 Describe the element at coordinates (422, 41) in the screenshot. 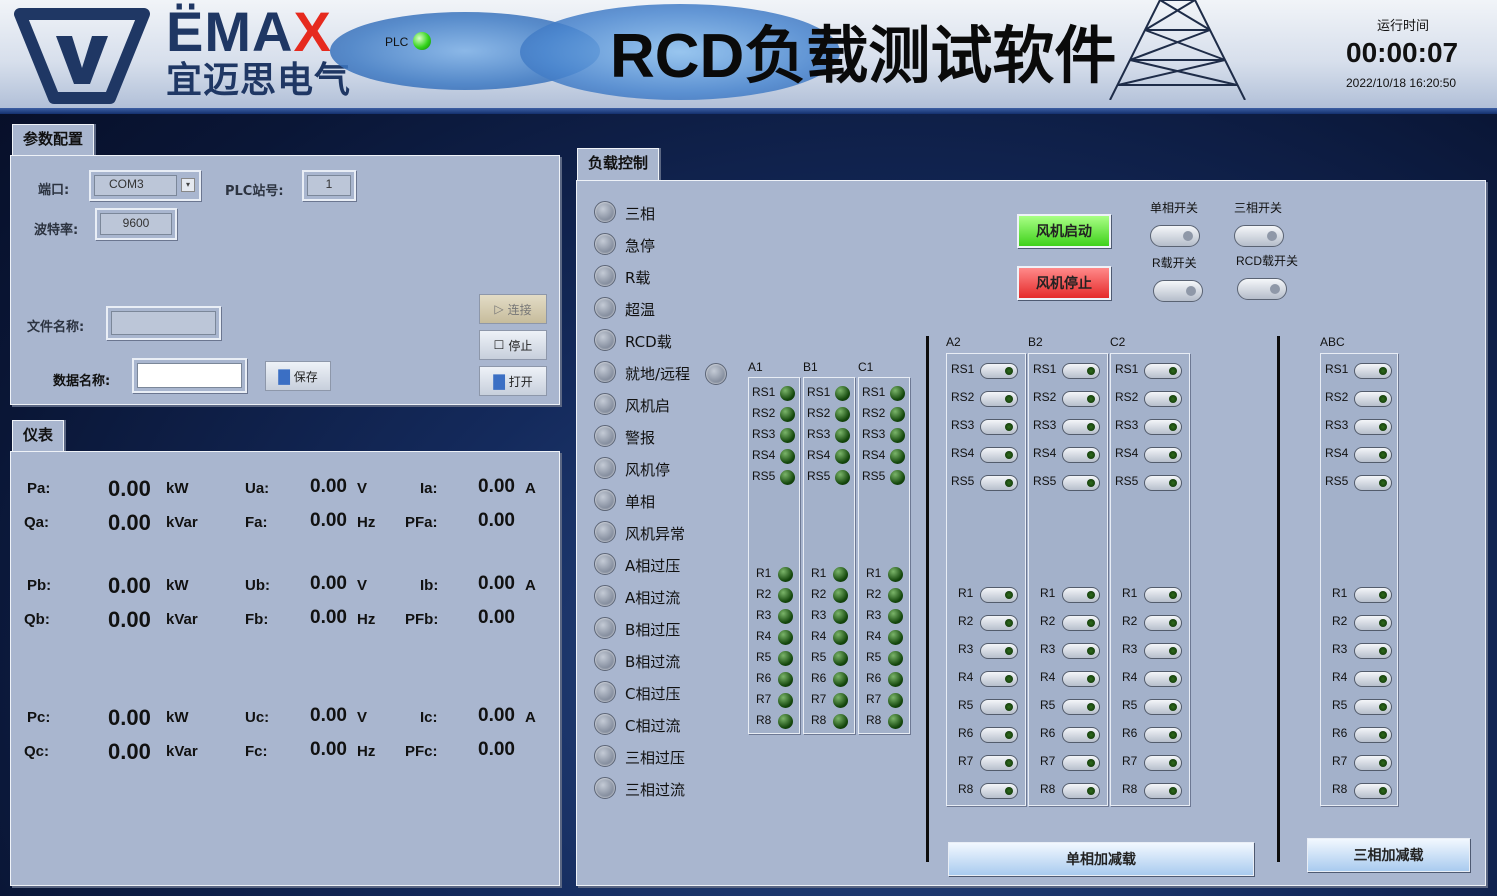

I see `plc-status-led` at that location.